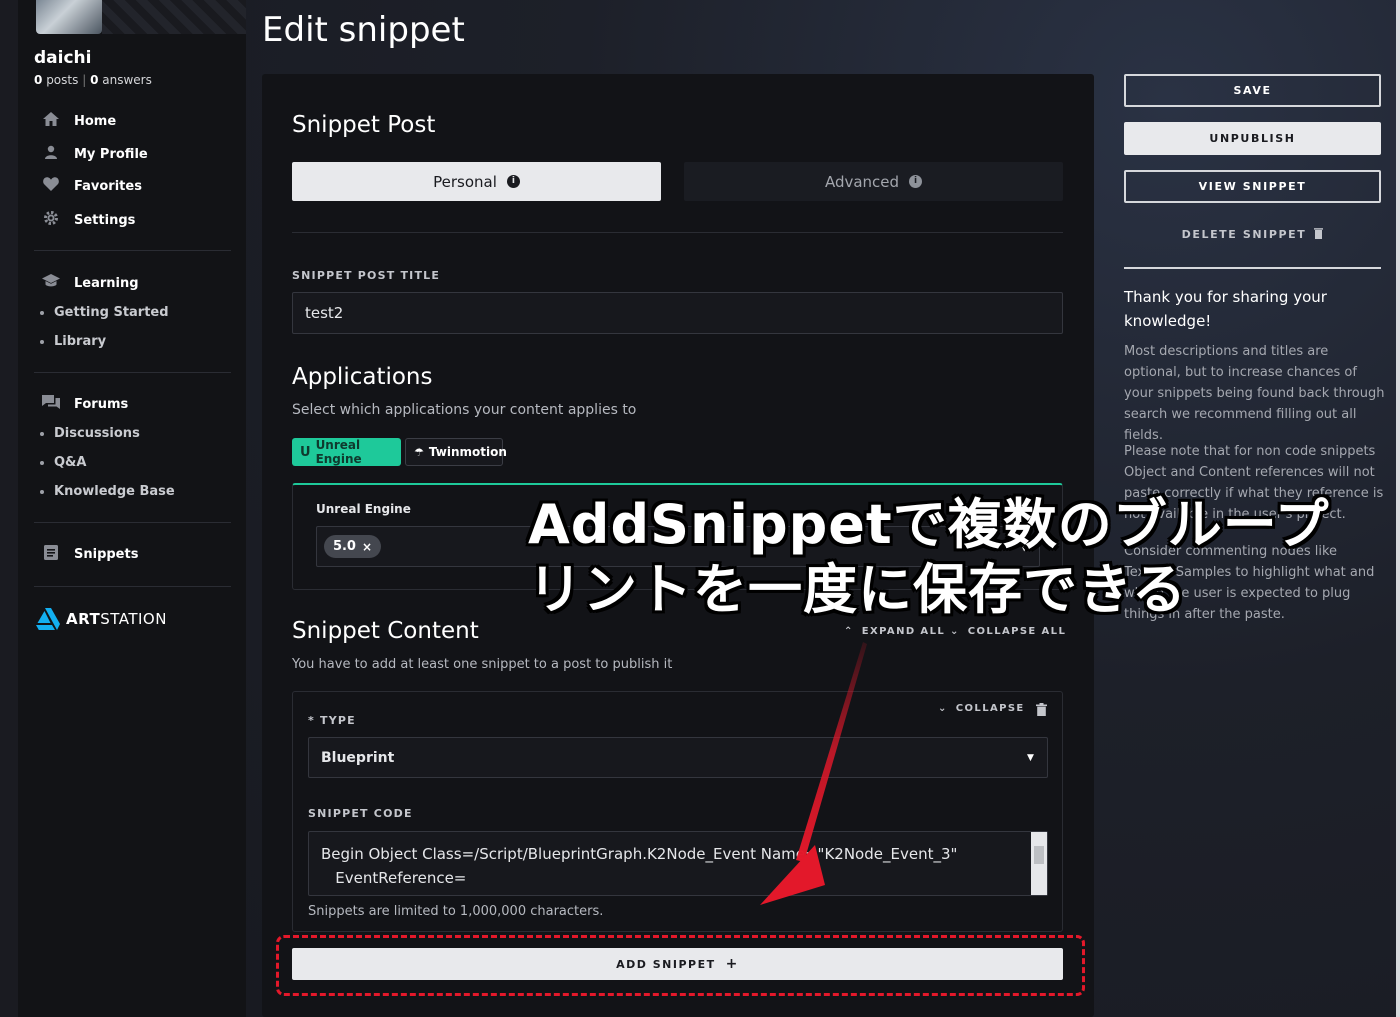  What do you see at coordinates (419, 452) in the screenshot?
I see `twinmotion-icon: ☂` at bounding box center [419, 452].